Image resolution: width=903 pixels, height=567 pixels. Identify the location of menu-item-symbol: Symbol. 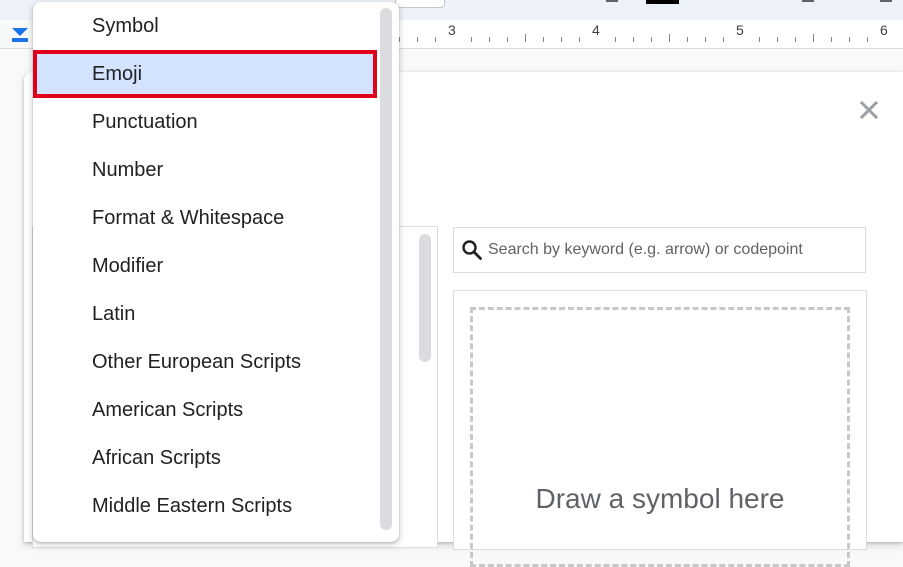
(205, 26).